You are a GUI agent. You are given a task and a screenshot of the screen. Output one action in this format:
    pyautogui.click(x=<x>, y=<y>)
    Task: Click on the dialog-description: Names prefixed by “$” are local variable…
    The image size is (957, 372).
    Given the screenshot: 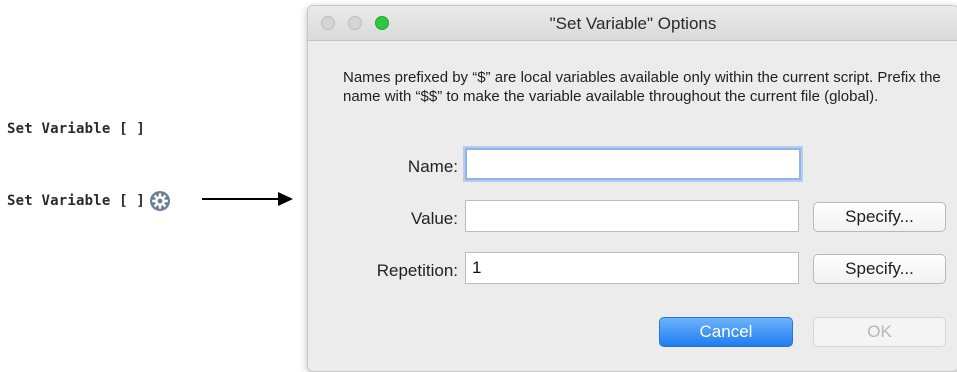 What is the action you would take?
    pyautogui.click(x=642, y=87)
    